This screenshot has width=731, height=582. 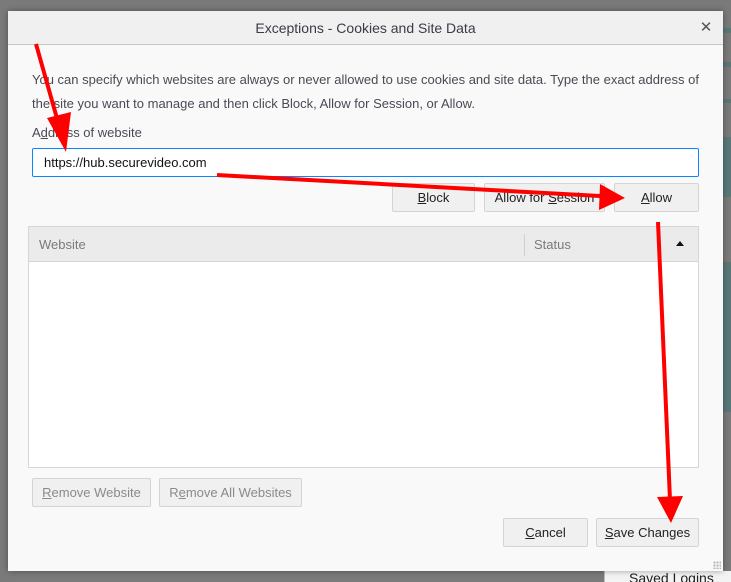 What do you see at coordinates (647, 532) in the screenshot?
I see `save-changes-button: Save Changes` at bounding box center [647, 532].